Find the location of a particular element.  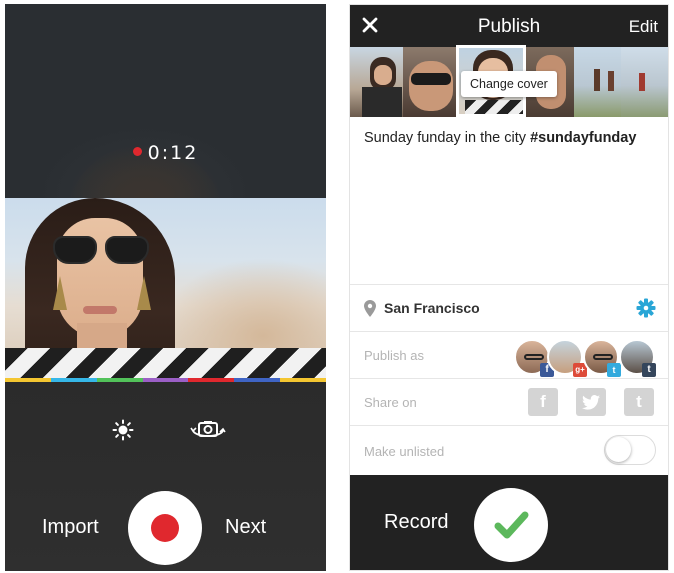

page-title: Publish is located at coordinates (509, 26).